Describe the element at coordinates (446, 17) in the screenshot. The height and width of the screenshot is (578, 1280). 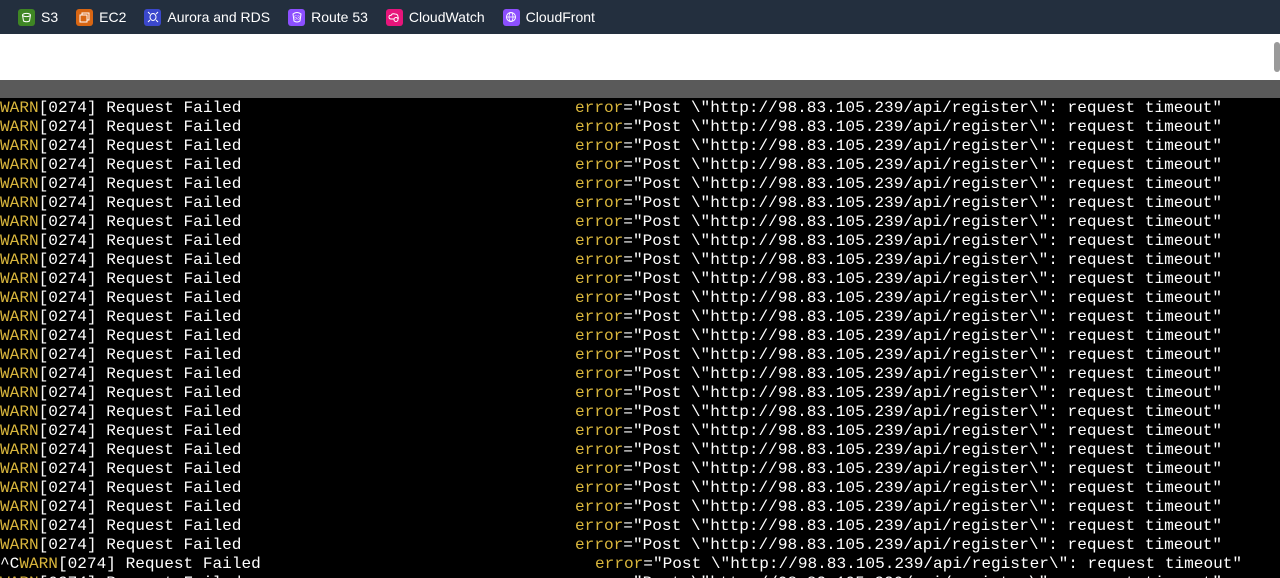
I see `service-label: CloudWatch` at that location.